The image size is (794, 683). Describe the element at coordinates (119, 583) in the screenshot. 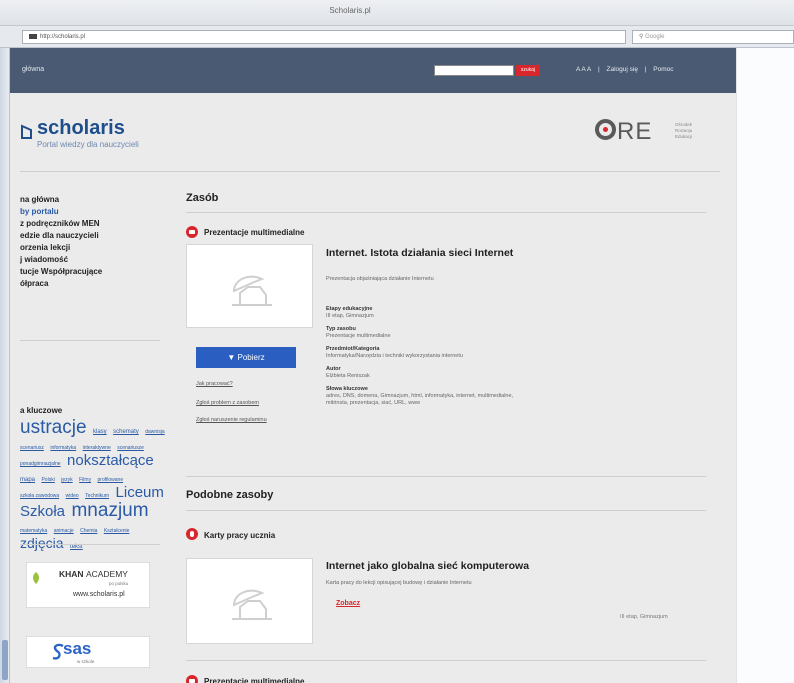

I see `khan-subtitle: po polsku` at that location.